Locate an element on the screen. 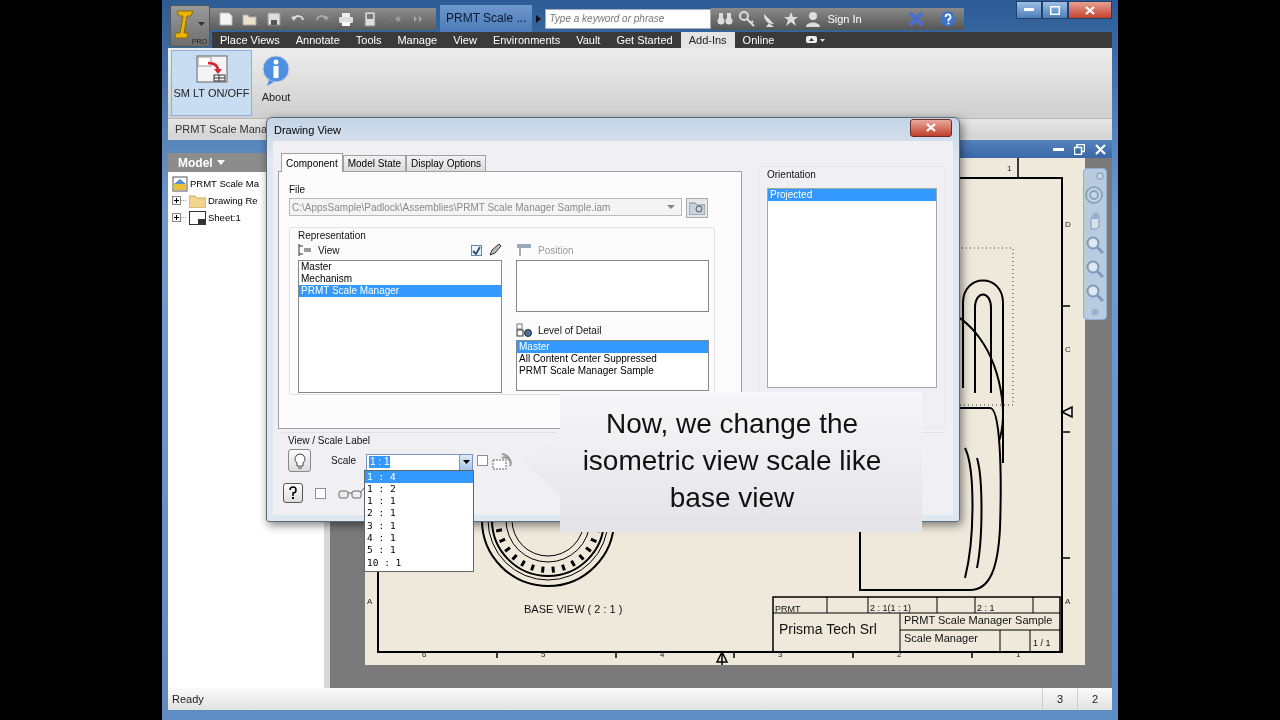 The height and width of the screenshot is (720, 1280). minimize-button is located at coordinates (1029, 10).